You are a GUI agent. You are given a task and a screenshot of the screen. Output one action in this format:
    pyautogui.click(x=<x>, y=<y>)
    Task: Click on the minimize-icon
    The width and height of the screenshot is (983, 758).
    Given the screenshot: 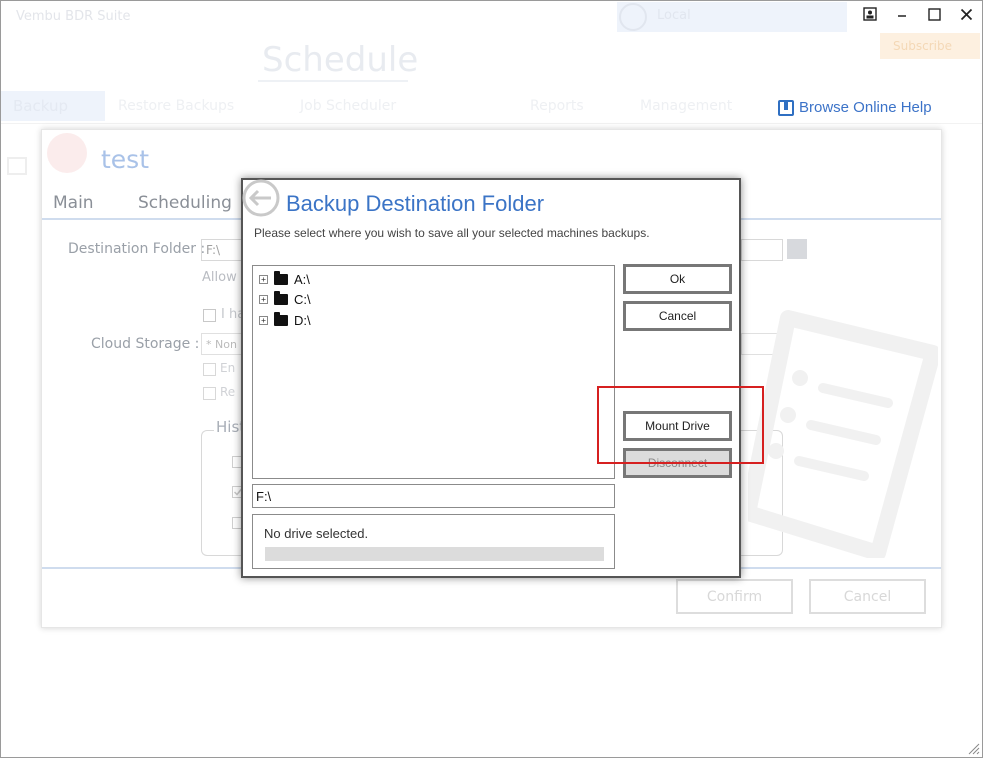 What is the action you would take?
    pyautogui.click(x=902, y=14)
    